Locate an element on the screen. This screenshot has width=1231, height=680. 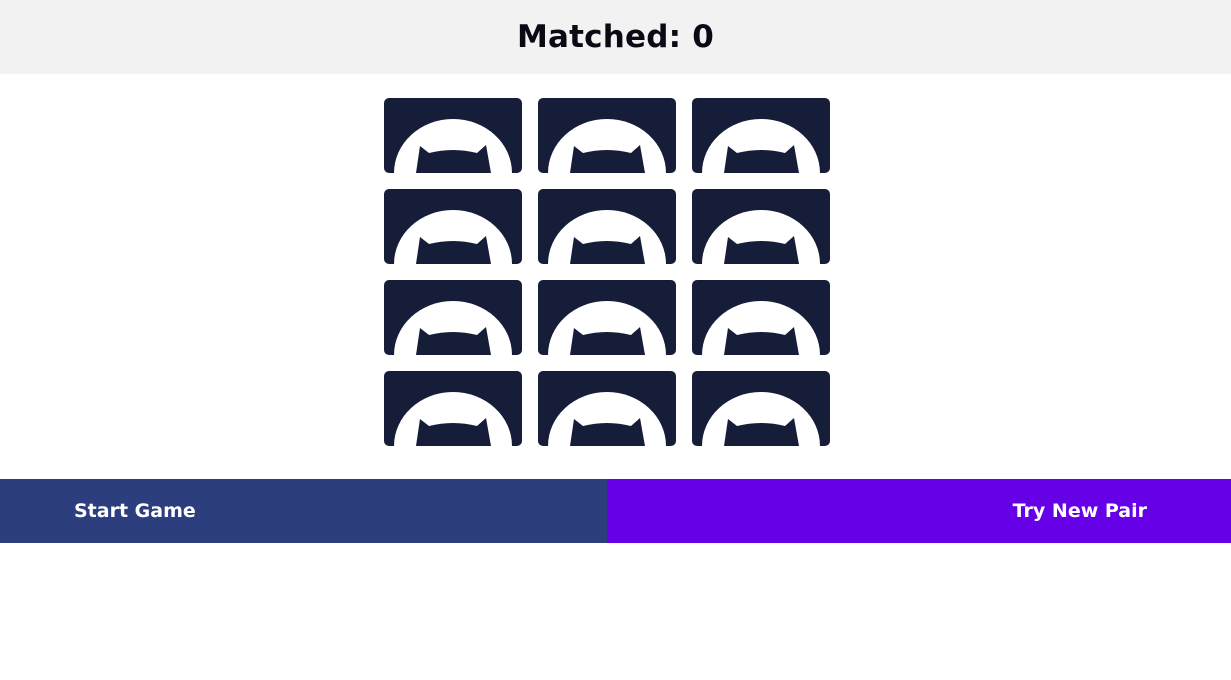
start-game-button: Start Game is located at coordinates (303, 511).